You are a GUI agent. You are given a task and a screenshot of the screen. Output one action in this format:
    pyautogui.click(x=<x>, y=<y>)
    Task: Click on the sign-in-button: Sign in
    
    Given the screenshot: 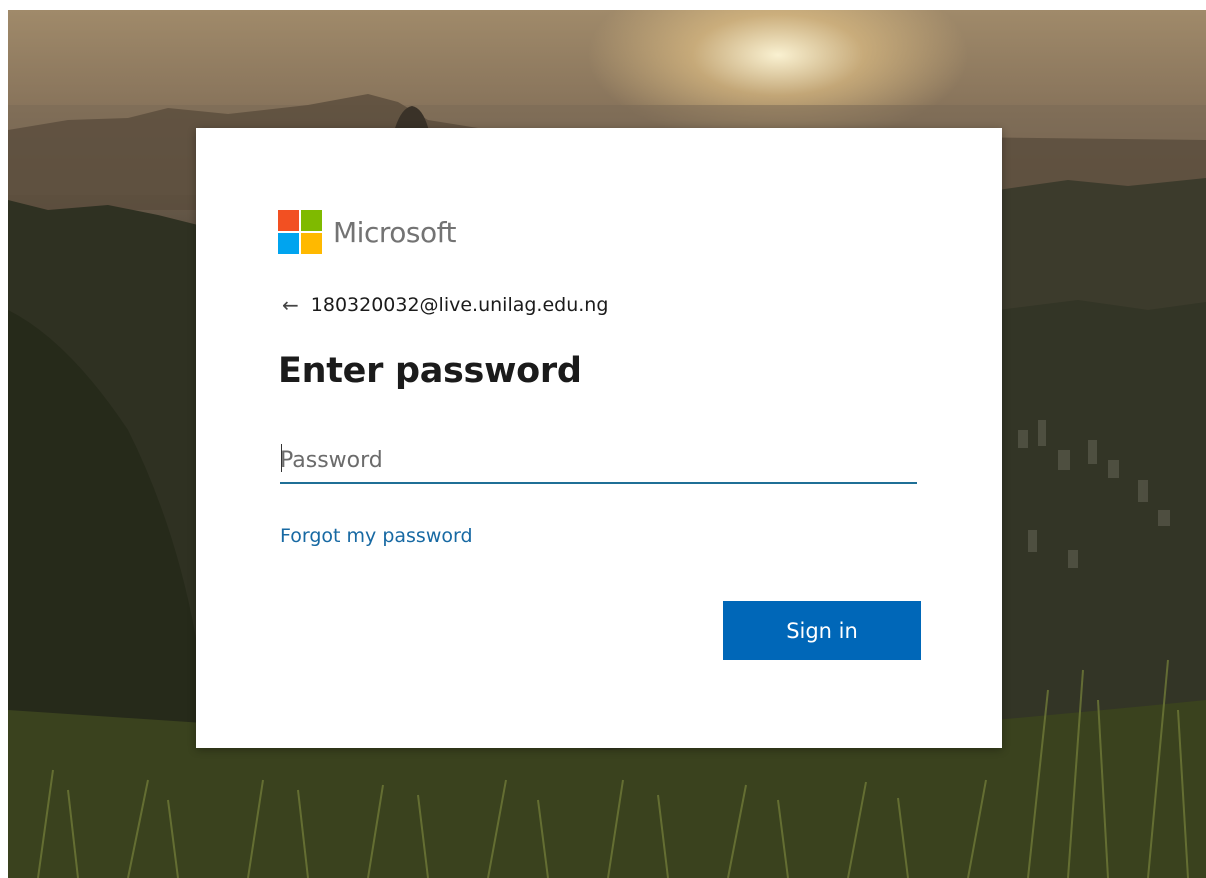 What is the action you would take?
    pyautogui.click(x=822, y=630)
    